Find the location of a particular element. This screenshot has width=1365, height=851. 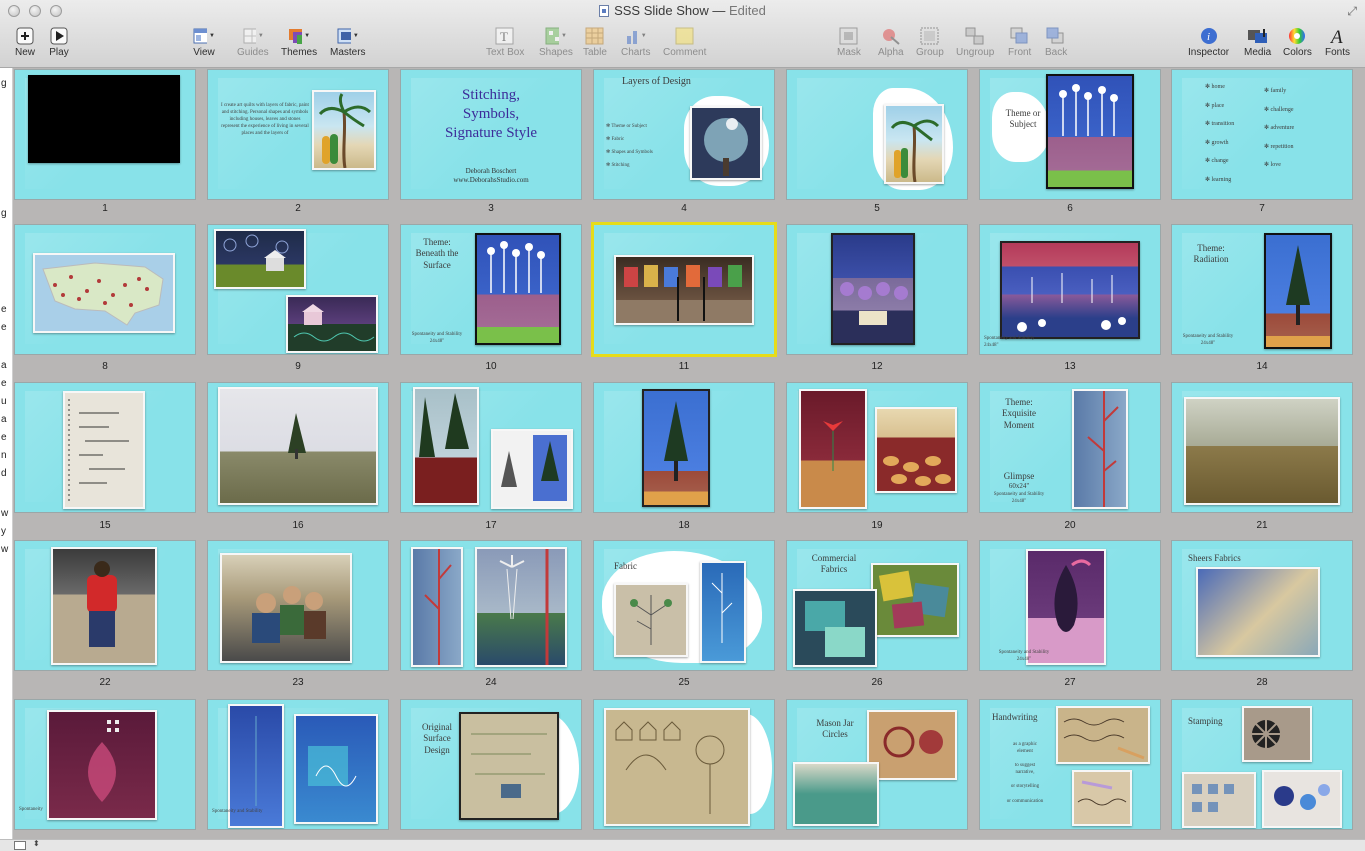

mask-button: Mask is located at coordinates (849, 42).